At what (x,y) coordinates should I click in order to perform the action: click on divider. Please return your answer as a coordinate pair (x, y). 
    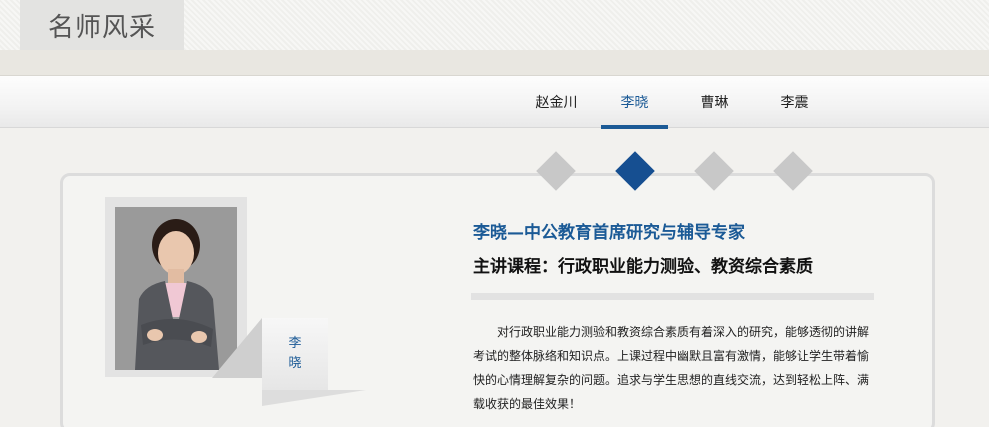
    Looking at the image, I should click on (672, 296).